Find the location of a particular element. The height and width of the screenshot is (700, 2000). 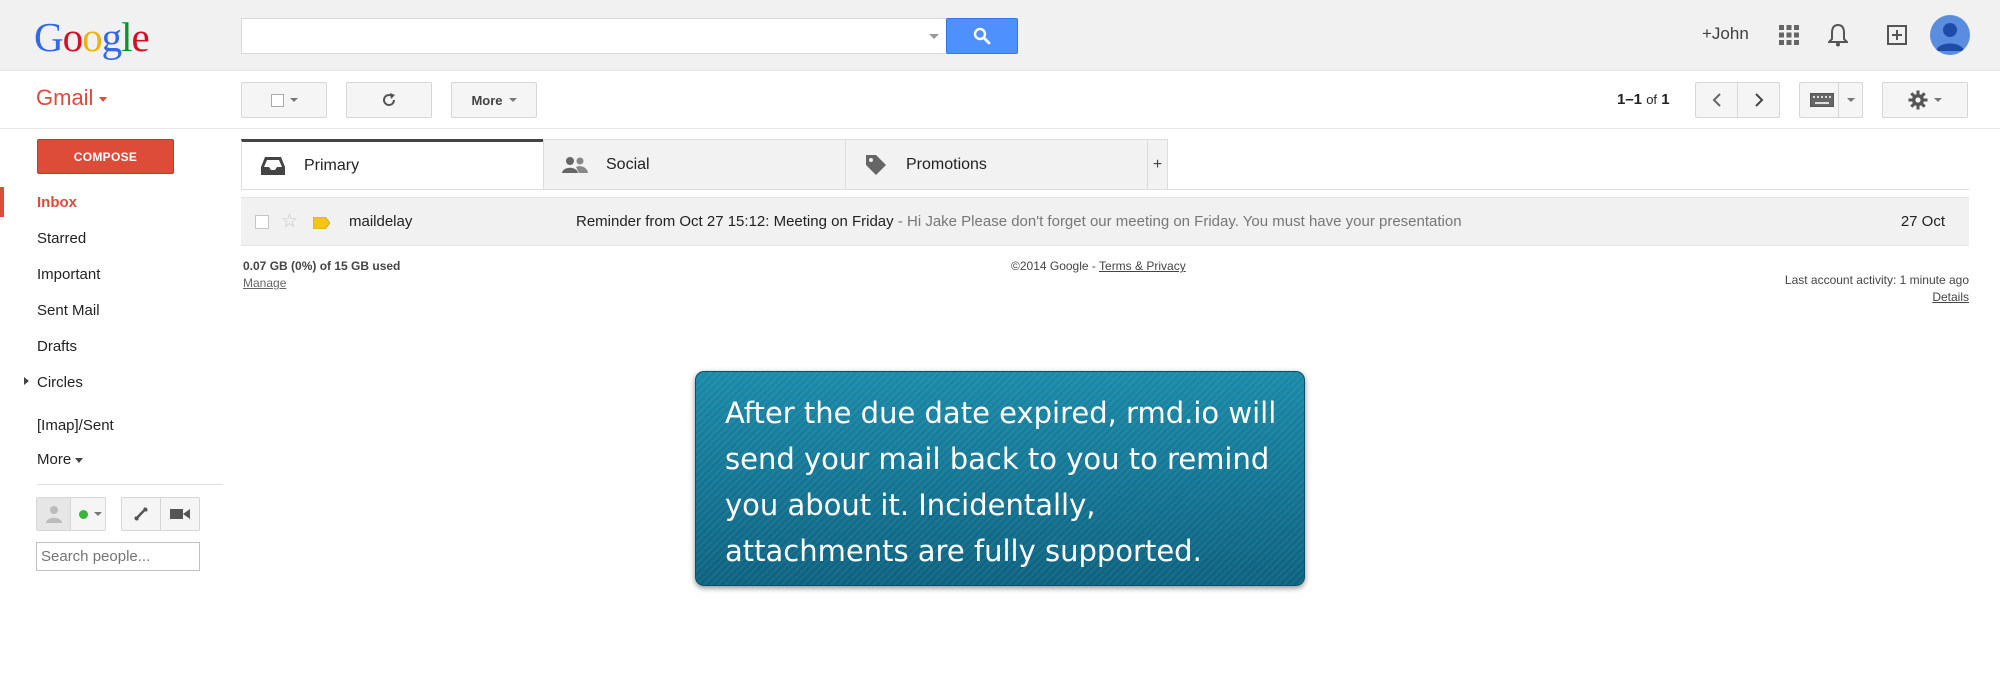

search-options-caret-icon is located at coordinates (934, 36).